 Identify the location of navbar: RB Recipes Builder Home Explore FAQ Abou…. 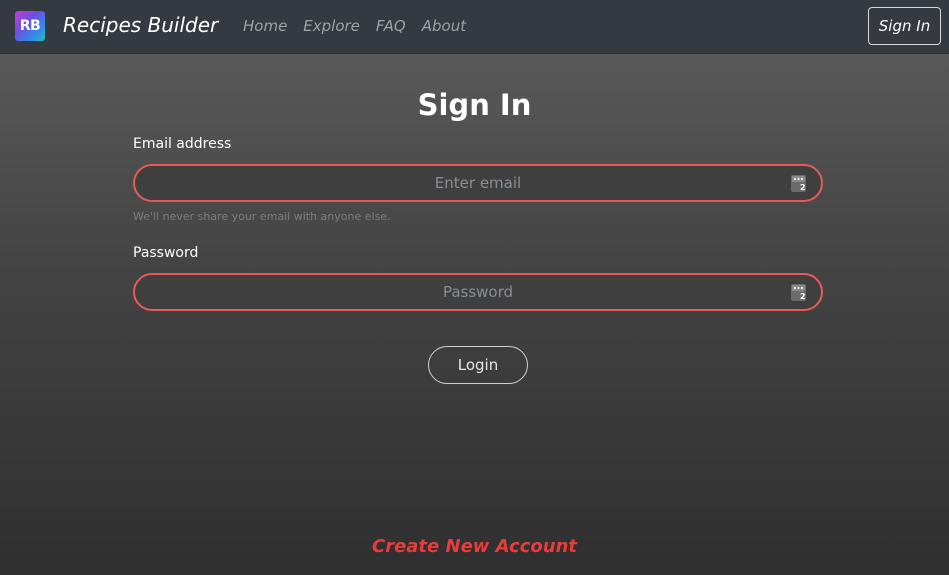
(474, 27).